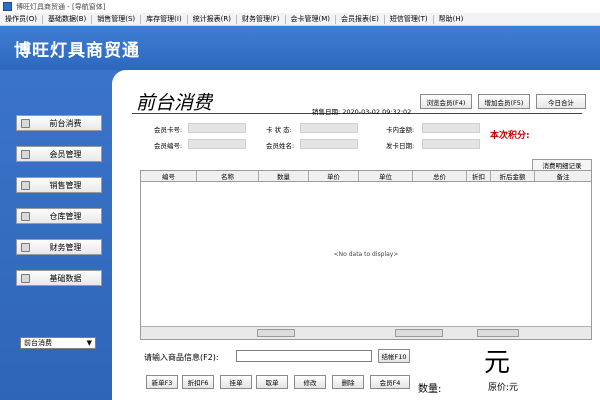 This screenshot has width=600, height=400. I want to click on hold-order-button: 挂单, so click(236, 382).